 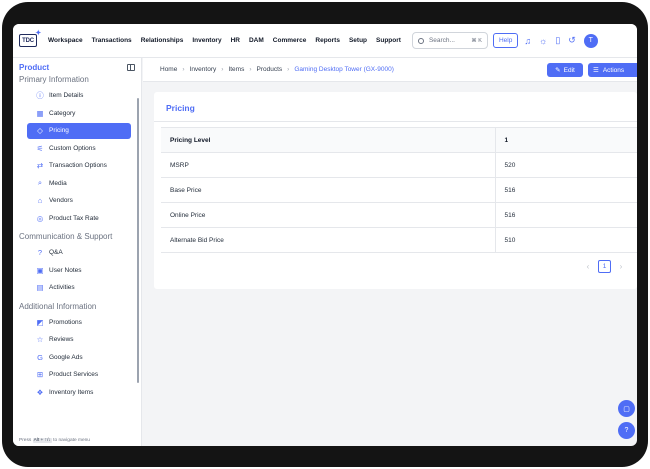 What do you see at coordinates (328, 190) in the screenshot?
I see `pricing-level-cell: Base Price` at bounding box center [328, 190].